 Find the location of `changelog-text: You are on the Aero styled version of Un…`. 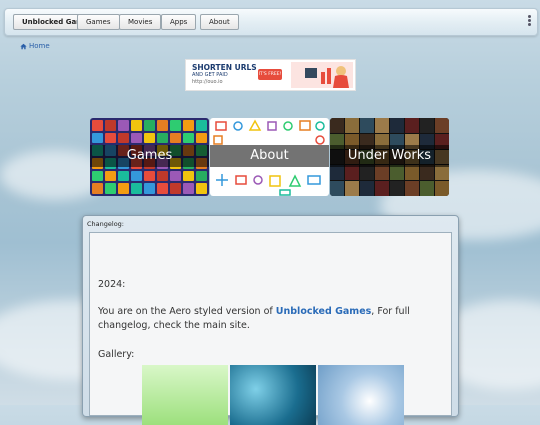

changelog-text: You are on the Aero styled version of Un… is located at coordinates (270, 319).